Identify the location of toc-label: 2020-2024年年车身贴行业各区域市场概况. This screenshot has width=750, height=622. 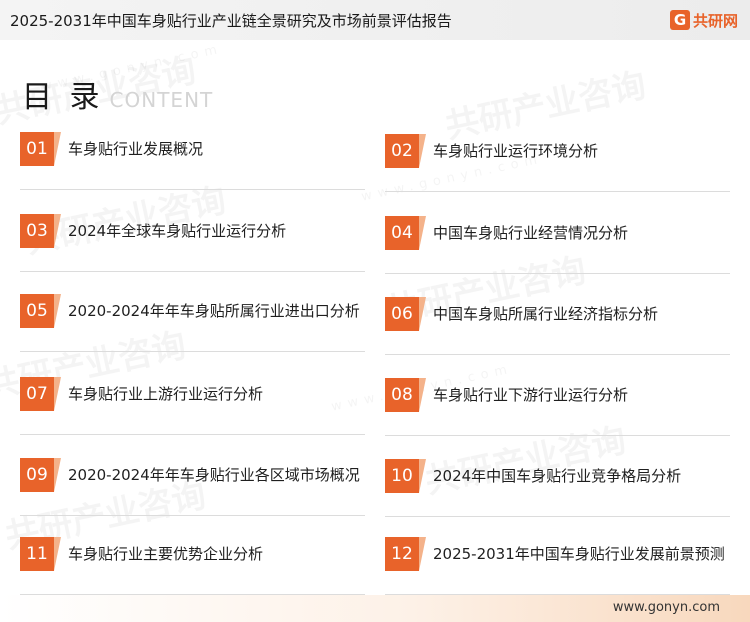
(214, 475).